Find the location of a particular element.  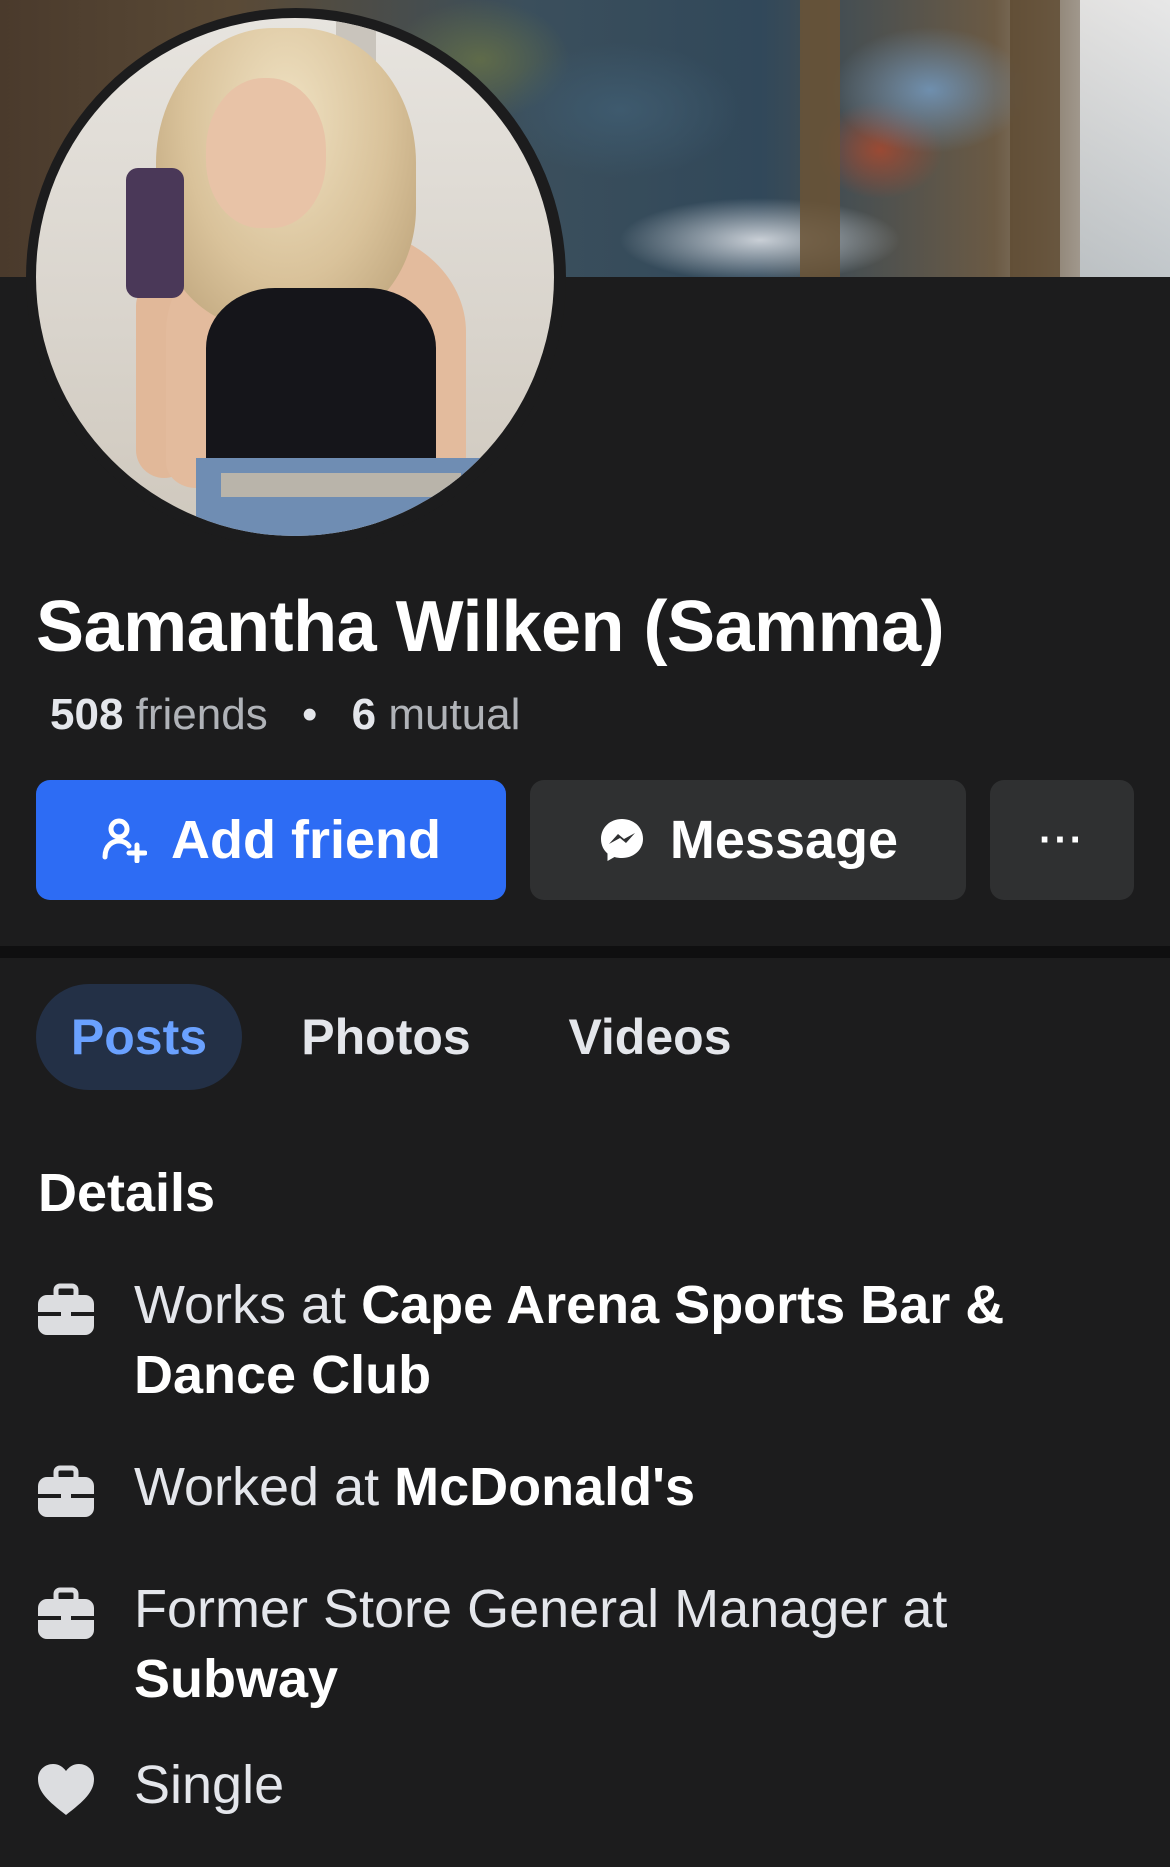

heart-icon is located at coordinates (66, 1790).